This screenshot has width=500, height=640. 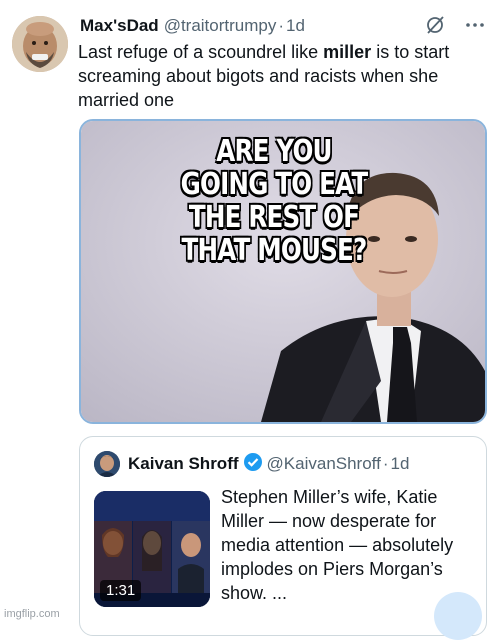 What do you see at coordinates (475, 27) in the screenshot?
I see `more-icon` at bounding box center [475, 27].